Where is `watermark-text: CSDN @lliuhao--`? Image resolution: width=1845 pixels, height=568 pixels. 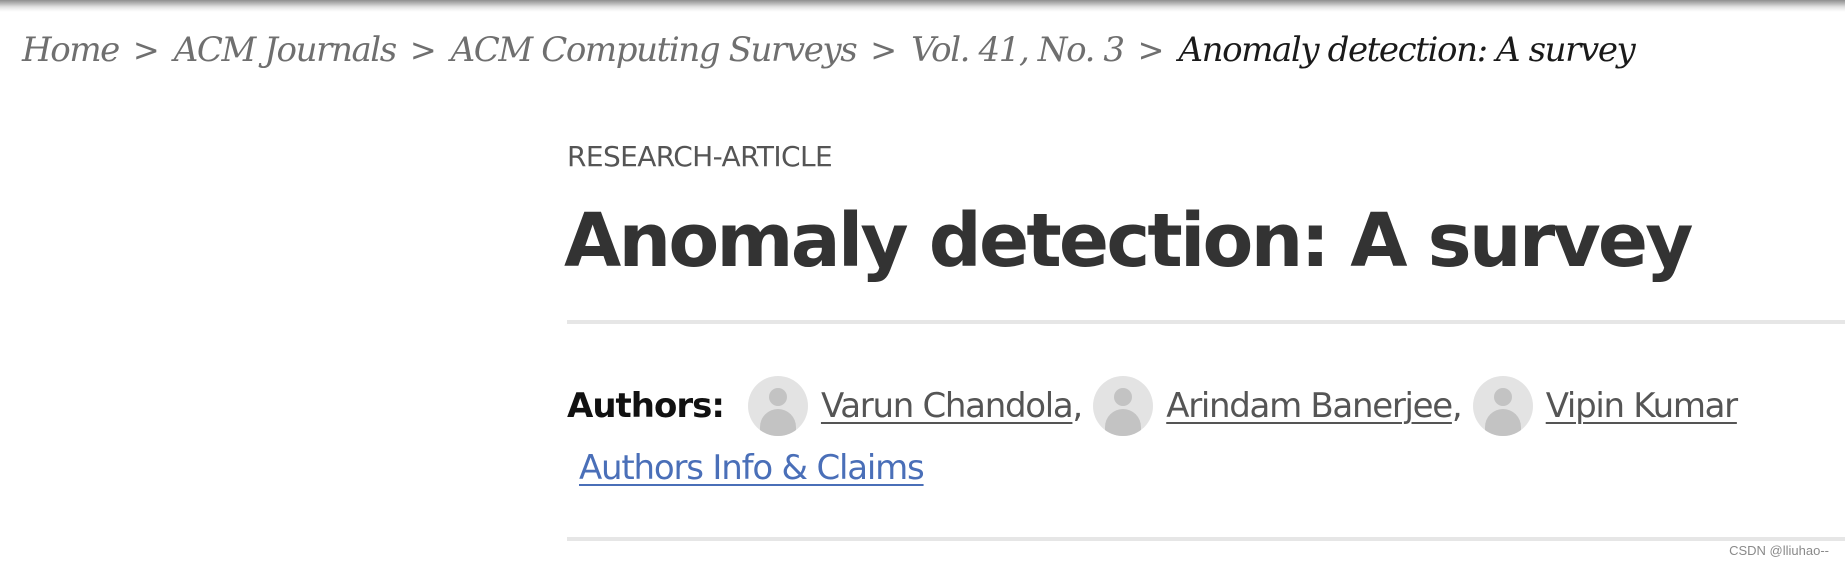
watermark-text: CSDN @lliuhao-- is located at coordinates (1779, 550).